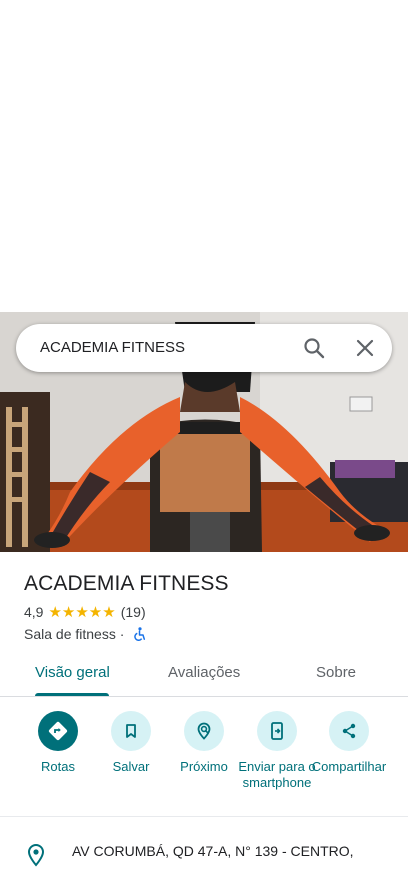  I want to click on location-pin-icon, so click(36, 855).